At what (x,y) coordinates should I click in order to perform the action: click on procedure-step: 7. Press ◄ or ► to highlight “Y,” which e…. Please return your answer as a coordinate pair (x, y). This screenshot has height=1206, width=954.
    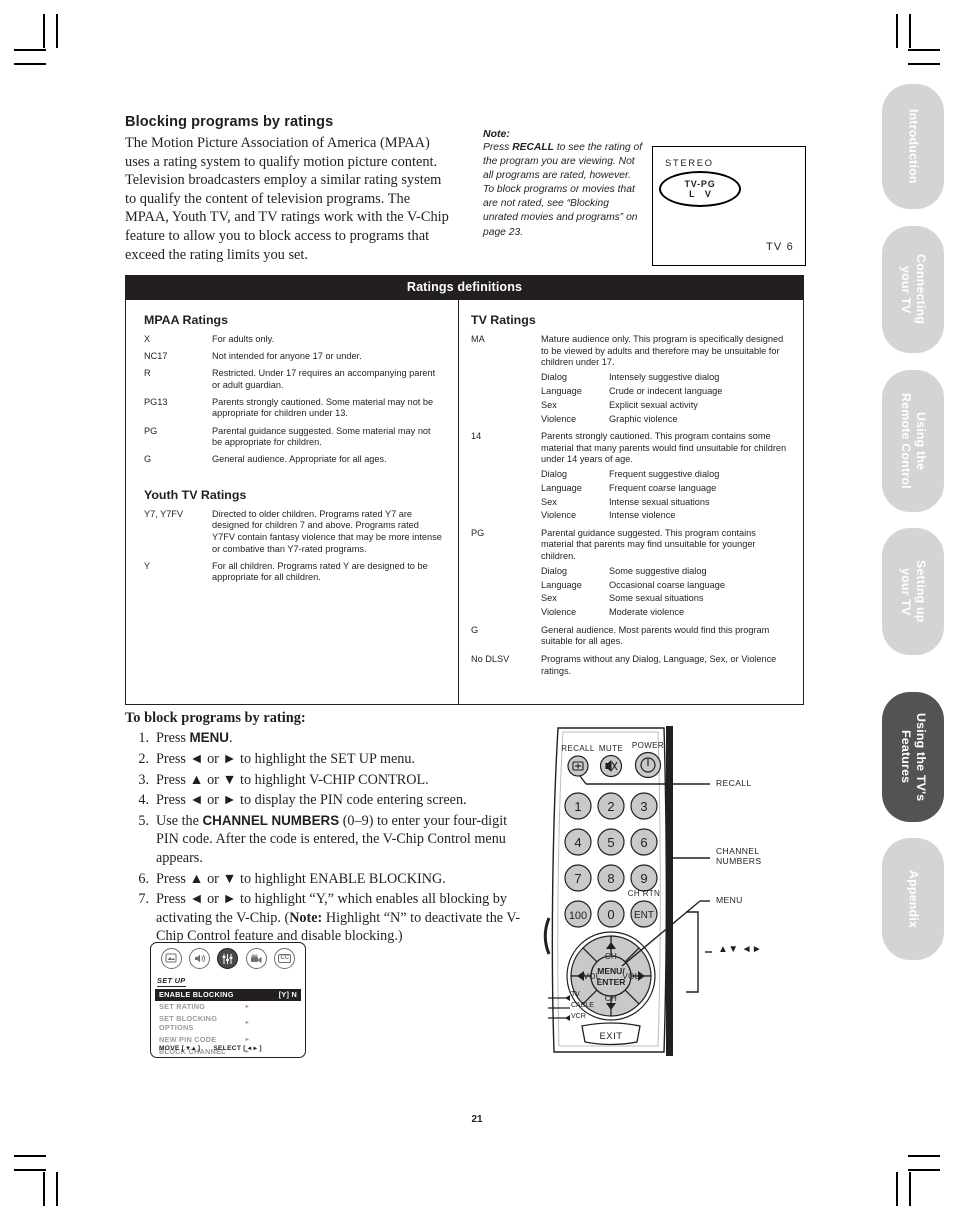
    Looking at the image, I should click on (327, 917).